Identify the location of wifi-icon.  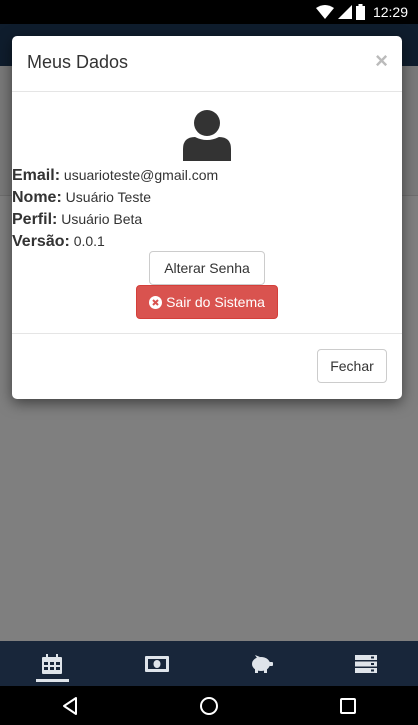
(324, 12).